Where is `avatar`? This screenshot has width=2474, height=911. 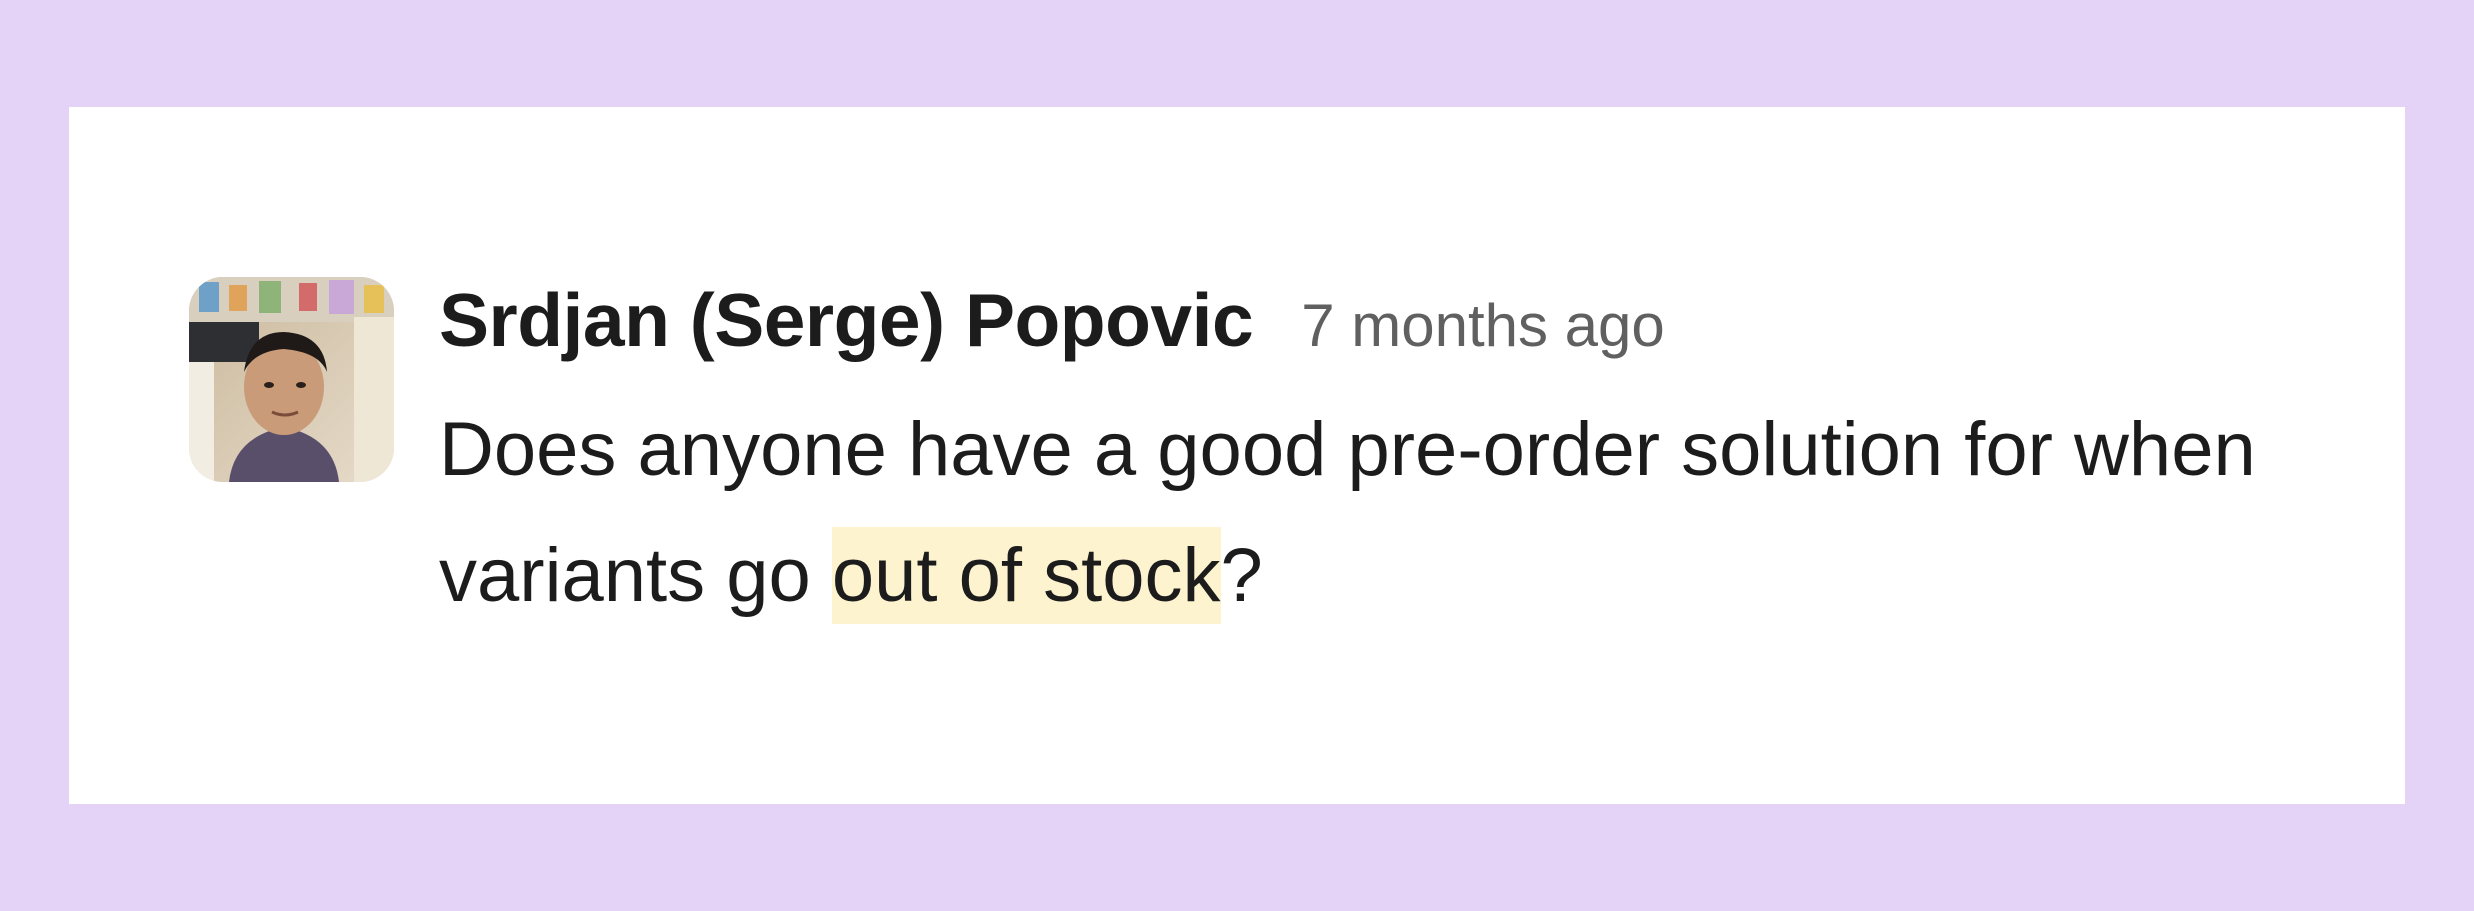 avatar is located at coordinates (291, 379).